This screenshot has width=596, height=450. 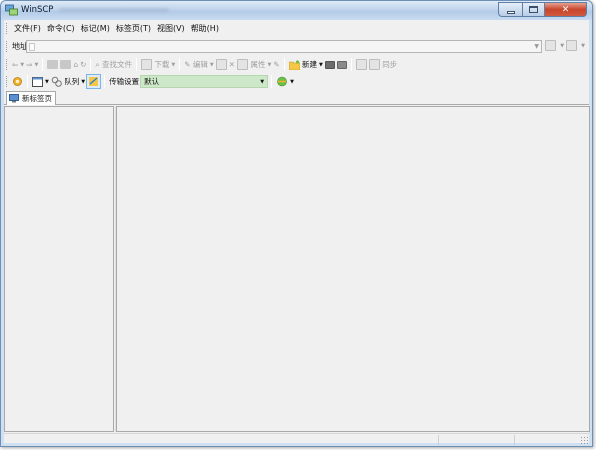 I want to click on edit-label: 编辑, so click(x=200, y=64).